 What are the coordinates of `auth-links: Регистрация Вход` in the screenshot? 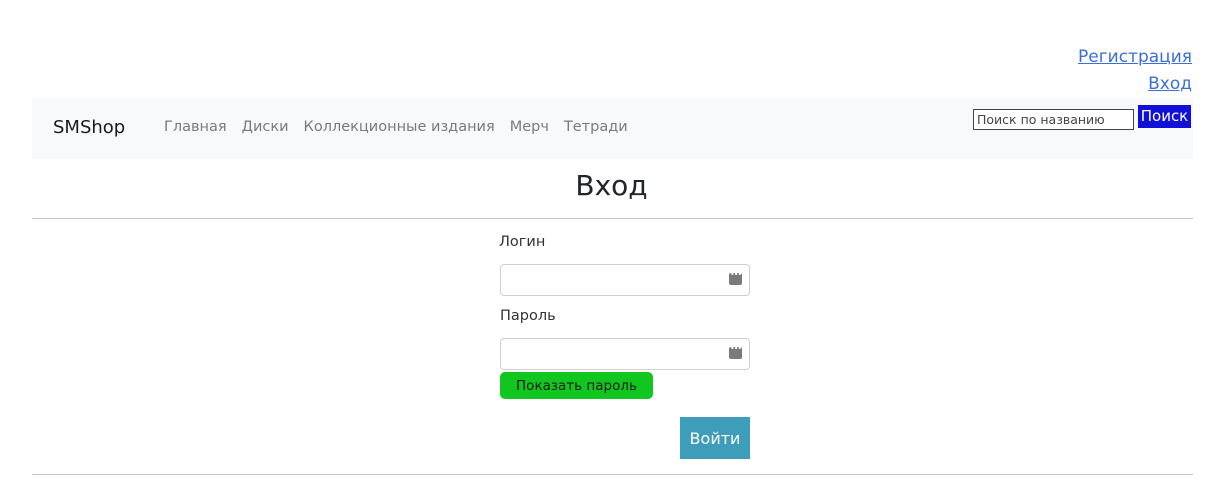 It's located at (1135, 71).